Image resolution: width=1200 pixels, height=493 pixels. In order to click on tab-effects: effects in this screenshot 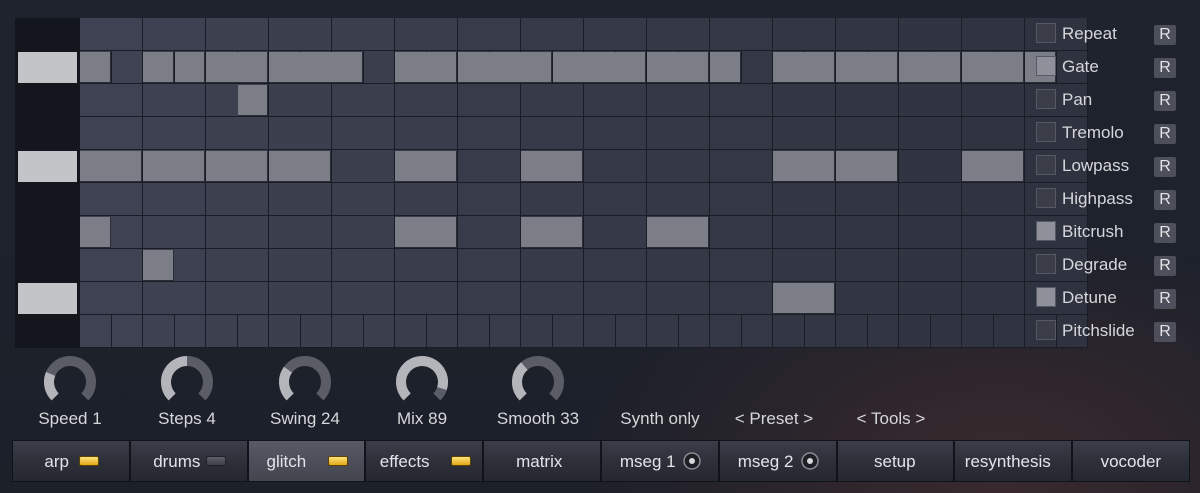, I will do `click(424, 461)`.